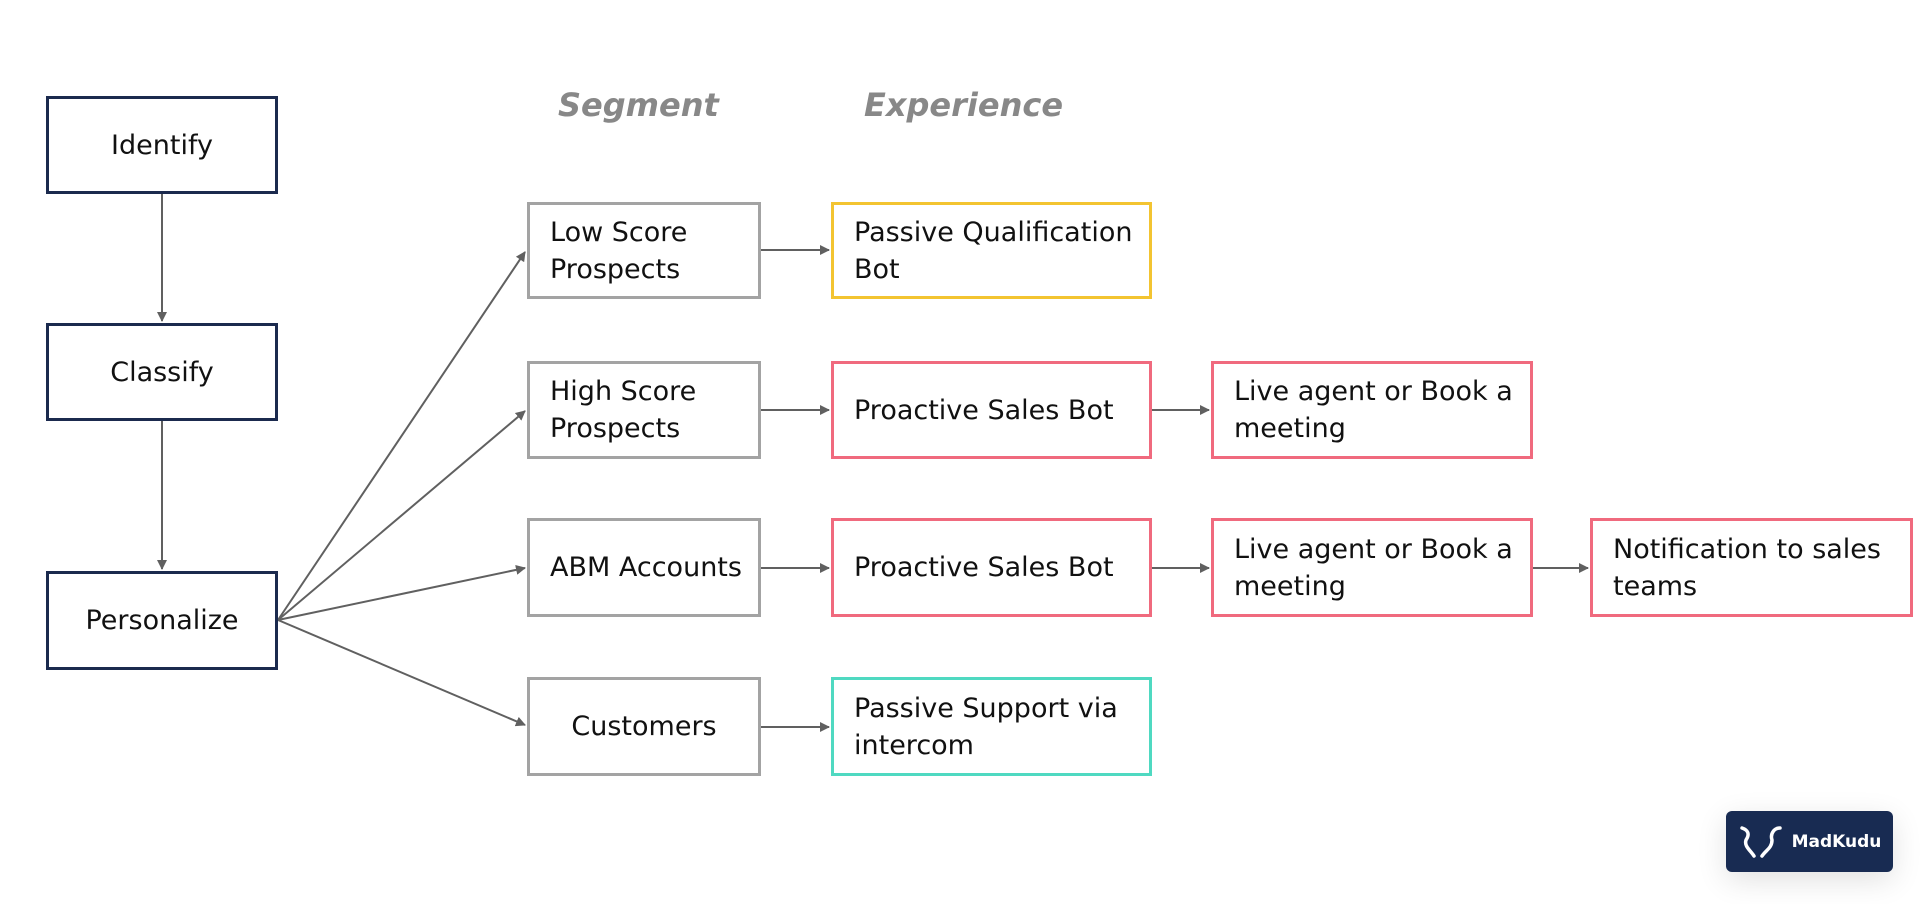 Image resolution: width=1930 pixels, height=904 pixels. Describe the element at coordinates (401, 673) in the screenshot. I see `arrow-to-customers` at that location.